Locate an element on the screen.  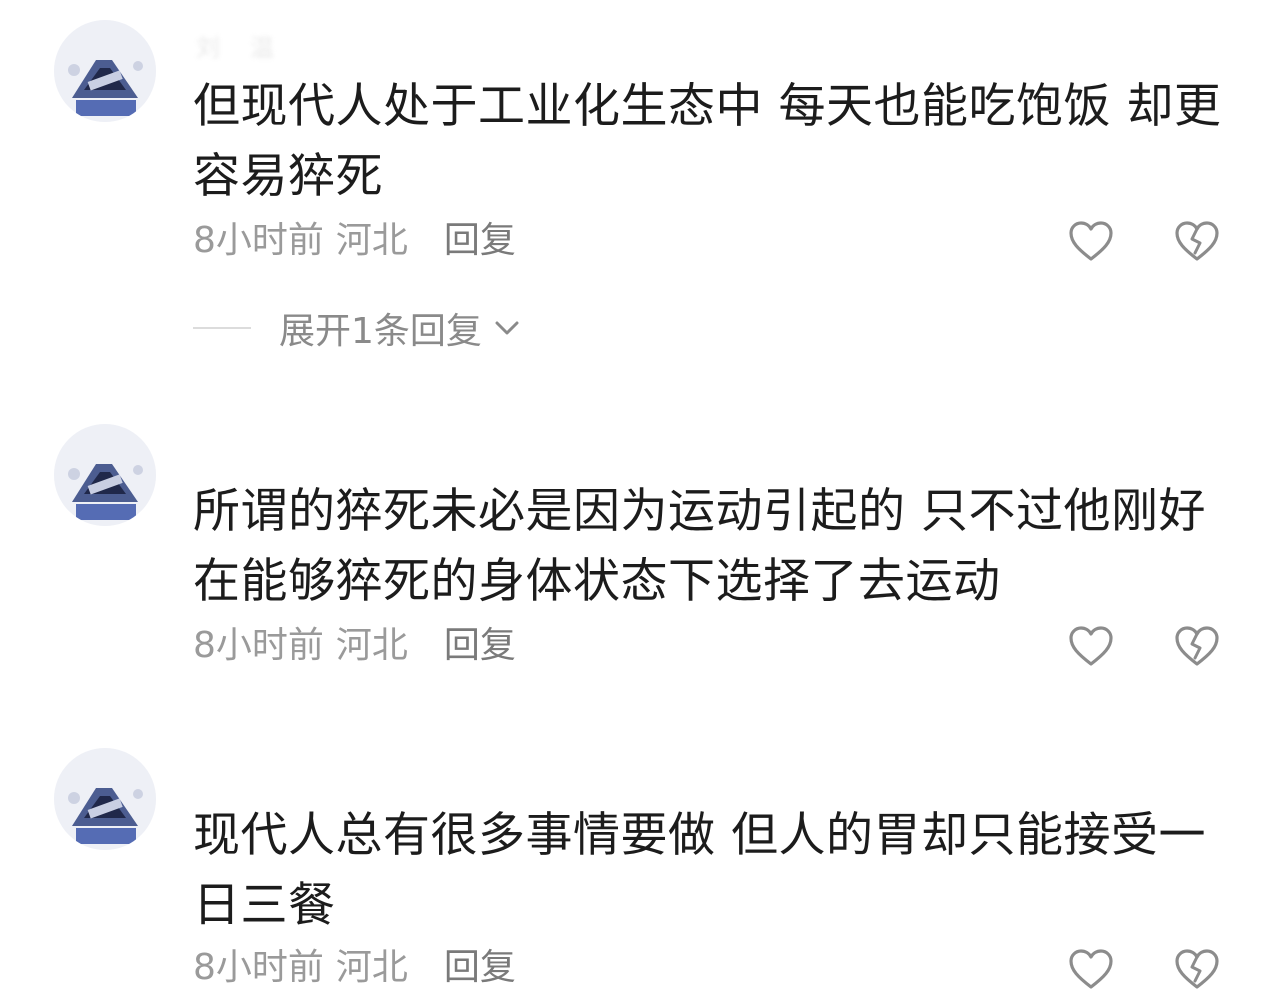
comment-text: 现代人总有很多事情要做 但人的胃却只能接受一日三餐 is located at coordinates (699, 870).